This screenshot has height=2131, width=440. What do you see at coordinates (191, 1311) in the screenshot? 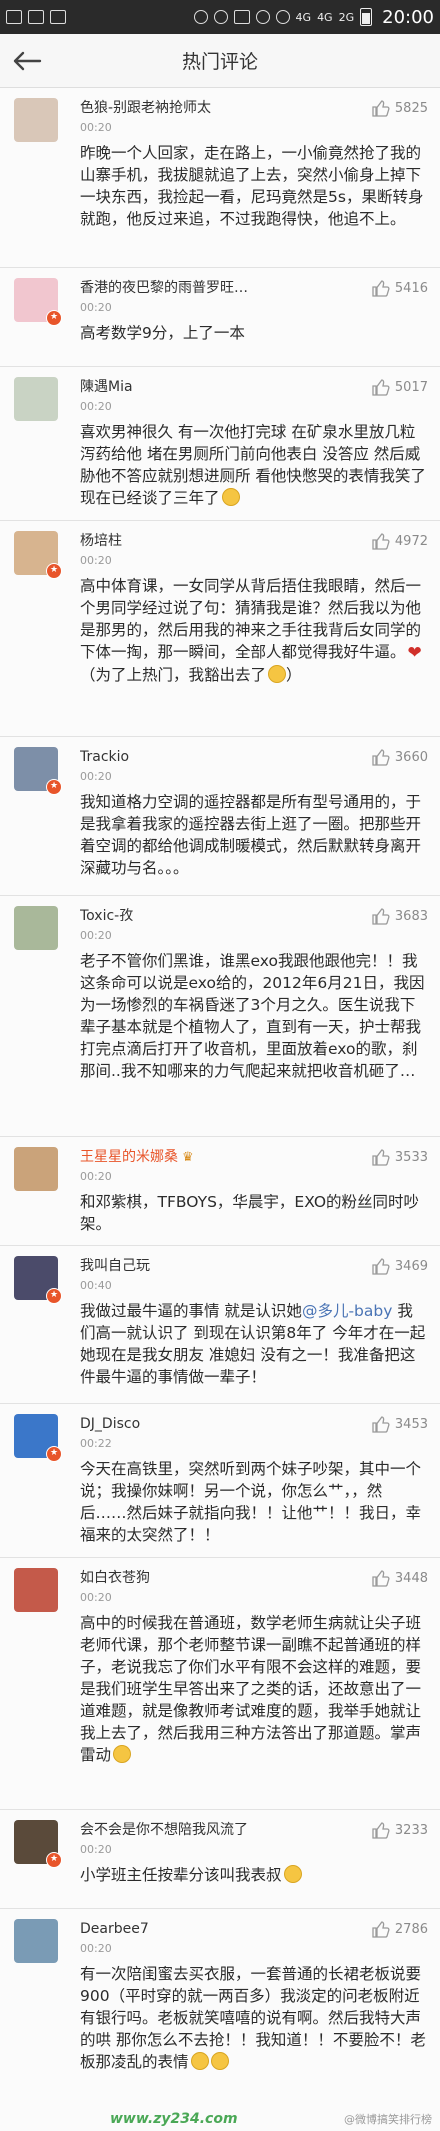
I see `comment-text-body: 我做过最牛逼的事情 就是认识她` at bounding box center [191, 1311].